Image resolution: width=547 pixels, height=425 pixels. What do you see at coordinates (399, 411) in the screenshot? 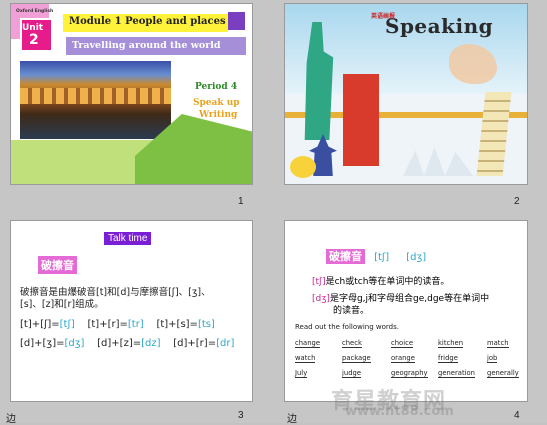
I see `watermark-url: www.ht88.com` at bounding box center [399, 411].